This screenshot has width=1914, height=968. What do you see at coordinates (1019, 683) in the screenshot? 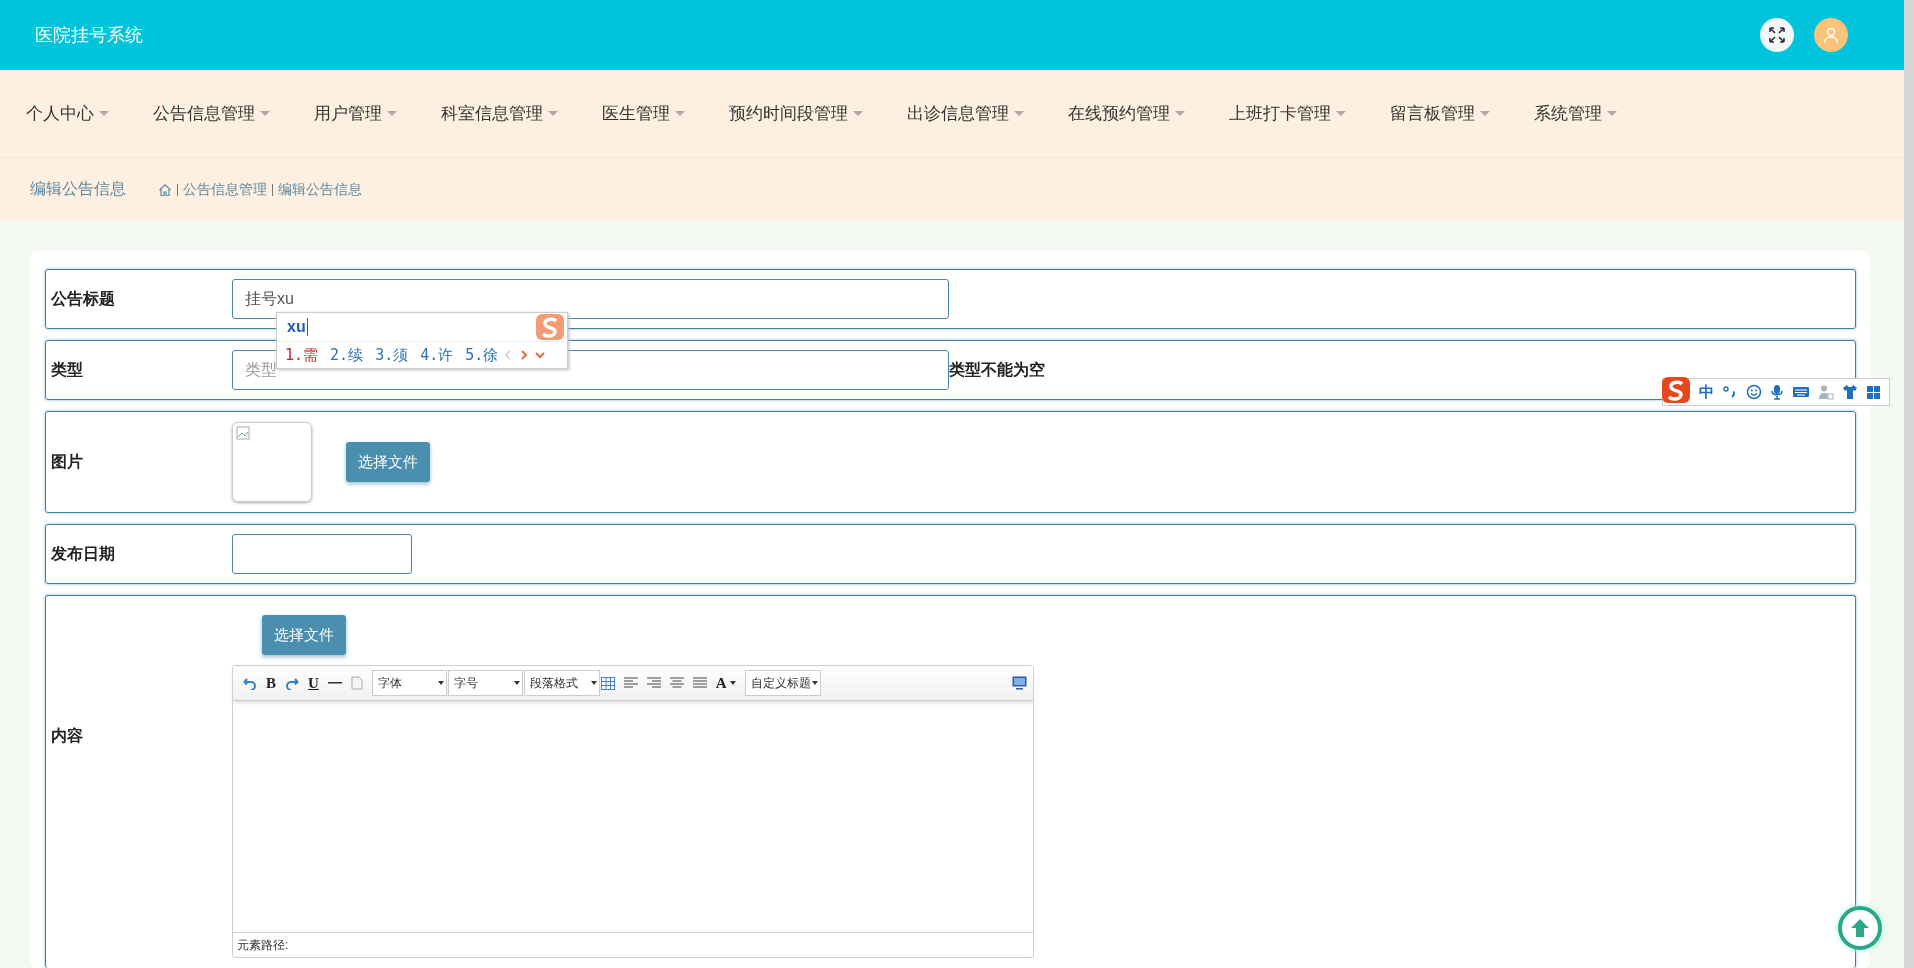
I see `monitor-icon` at bounding box center [1019, 683].